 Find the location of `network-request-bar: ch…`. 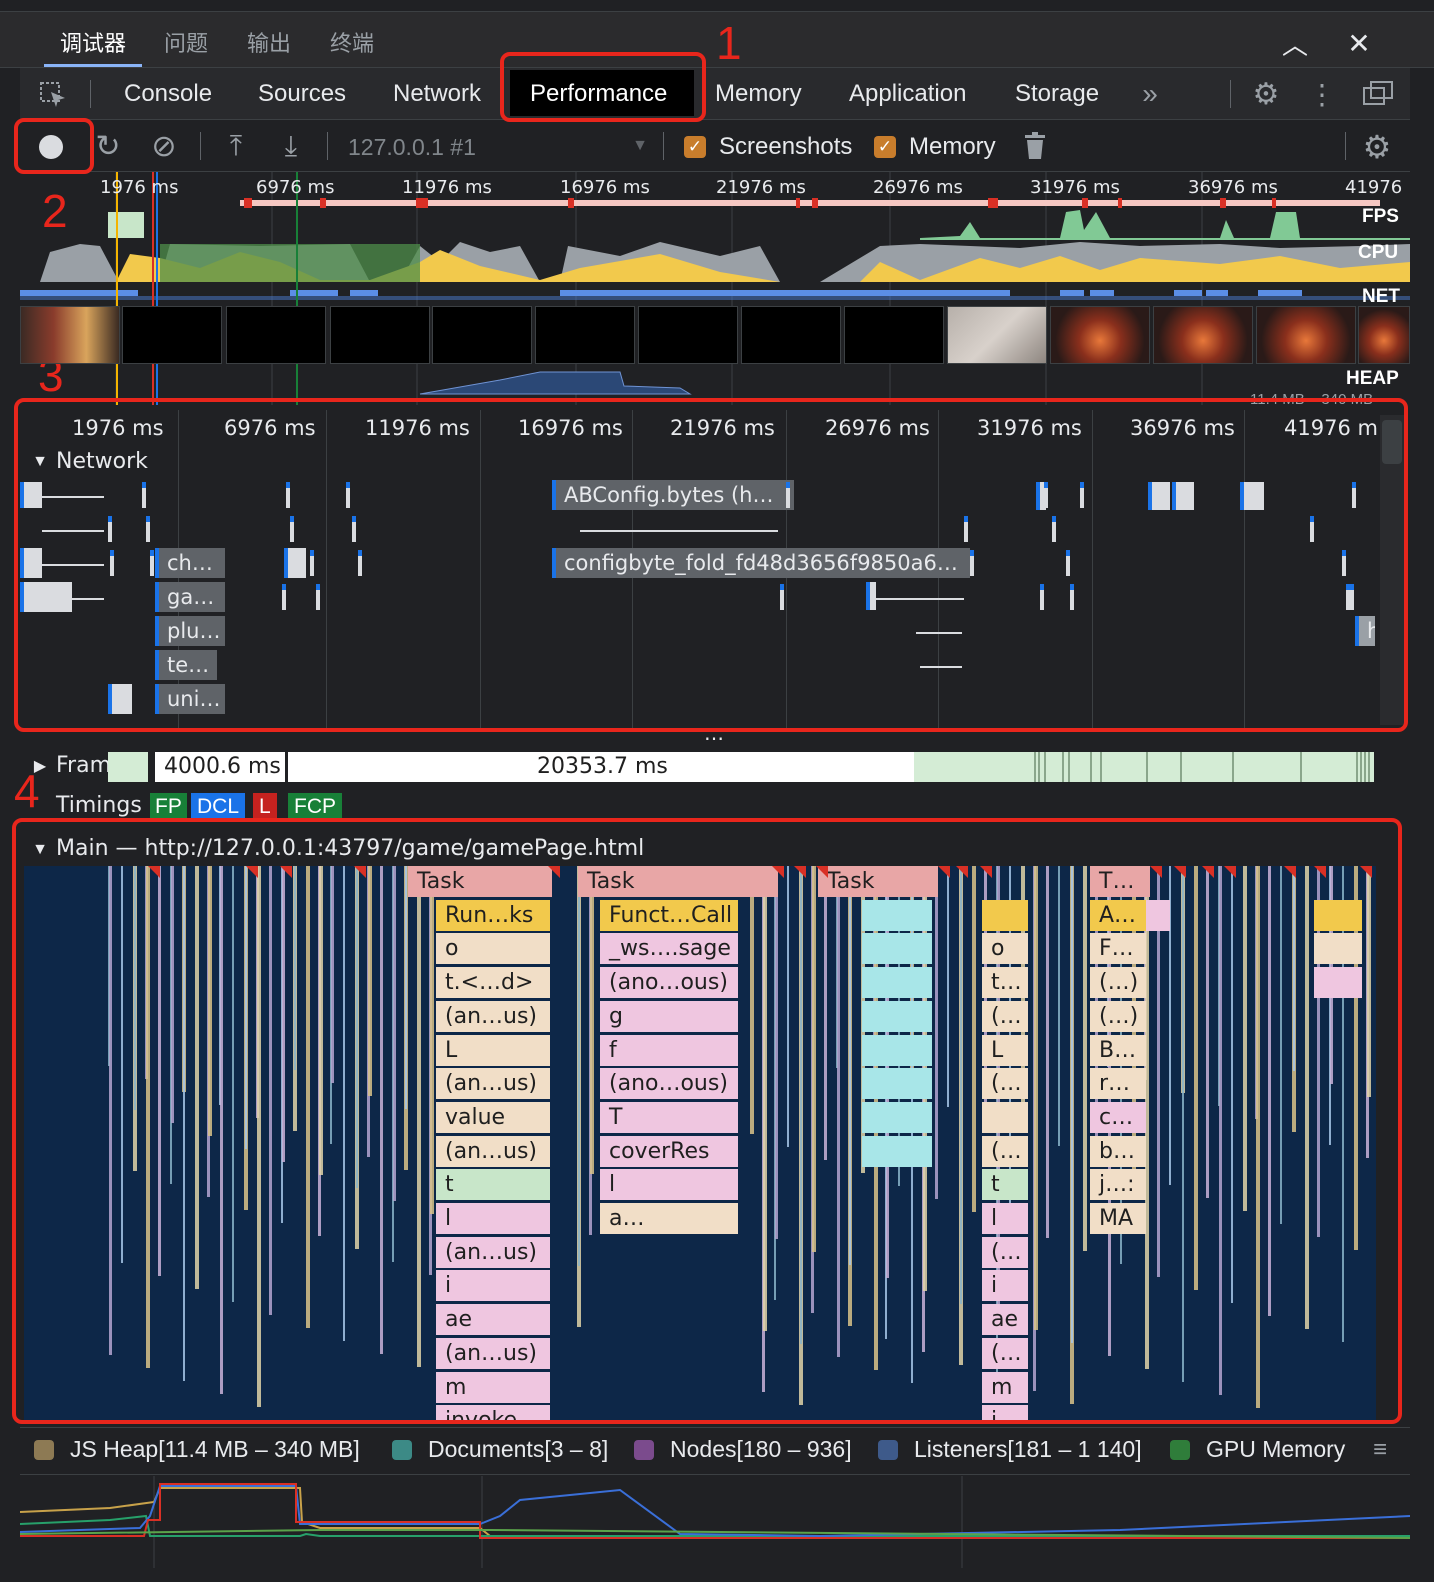

network-request-bar: ch… is located at coordinates (190, 563).